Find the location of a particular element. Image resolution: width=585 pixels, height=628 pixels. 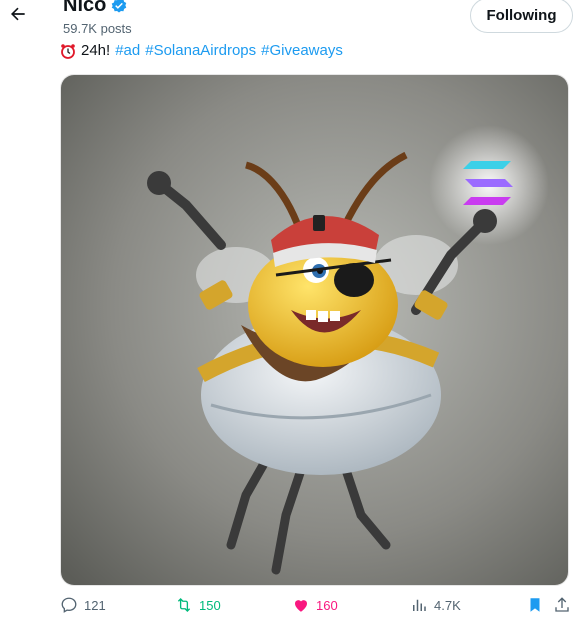

share-icon is located at coordinates (562, 604).